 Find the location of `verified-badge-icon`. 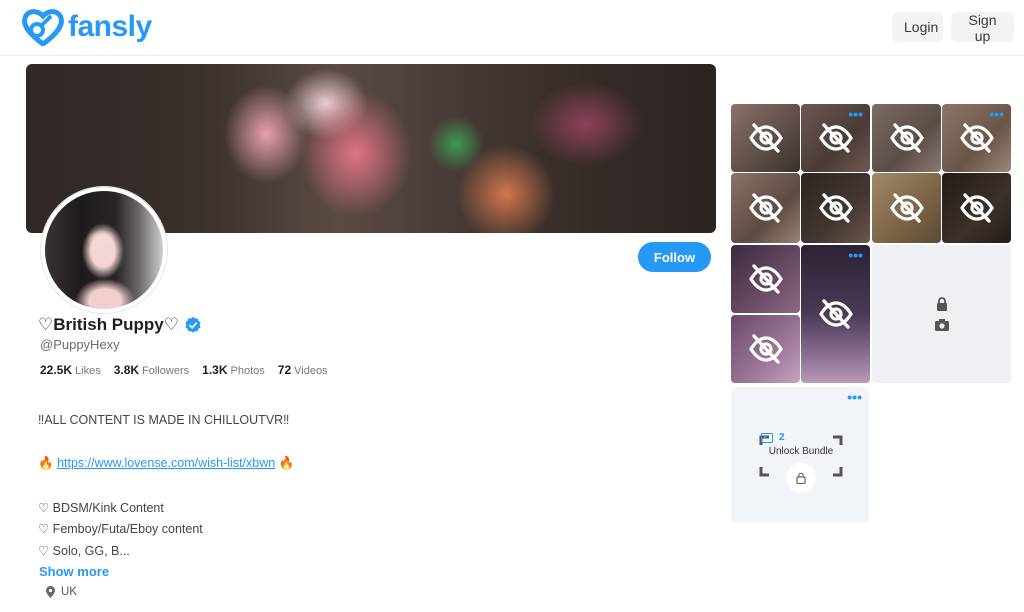

verified-badge-icon is located at coordinates (193, 324).